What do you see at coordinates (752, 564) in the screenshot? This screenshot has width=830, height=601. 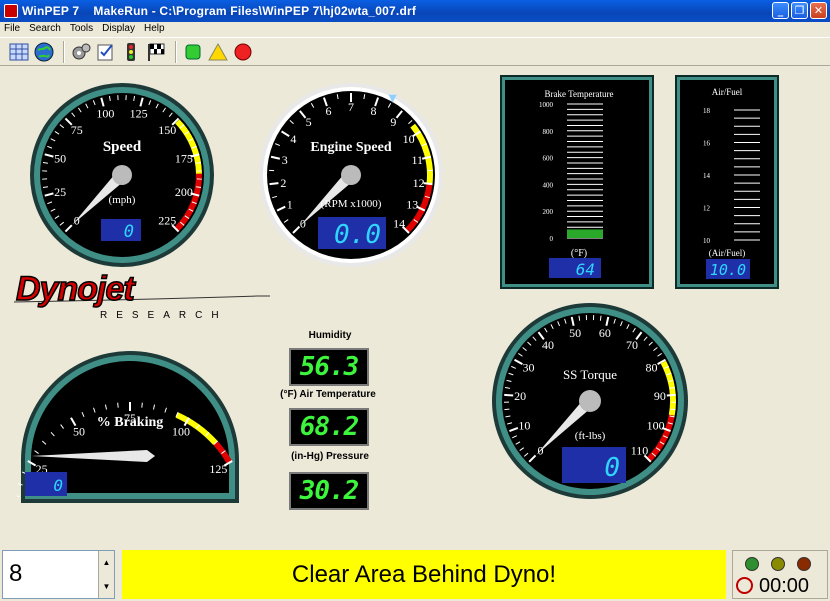 I see `green-light-icon` at bounding box center [752, 564].